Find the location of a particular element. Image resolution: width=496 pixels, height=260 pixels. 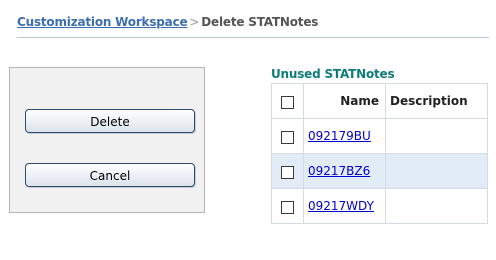

name-cell: 09217WDY is located at coordinates (344, 206).